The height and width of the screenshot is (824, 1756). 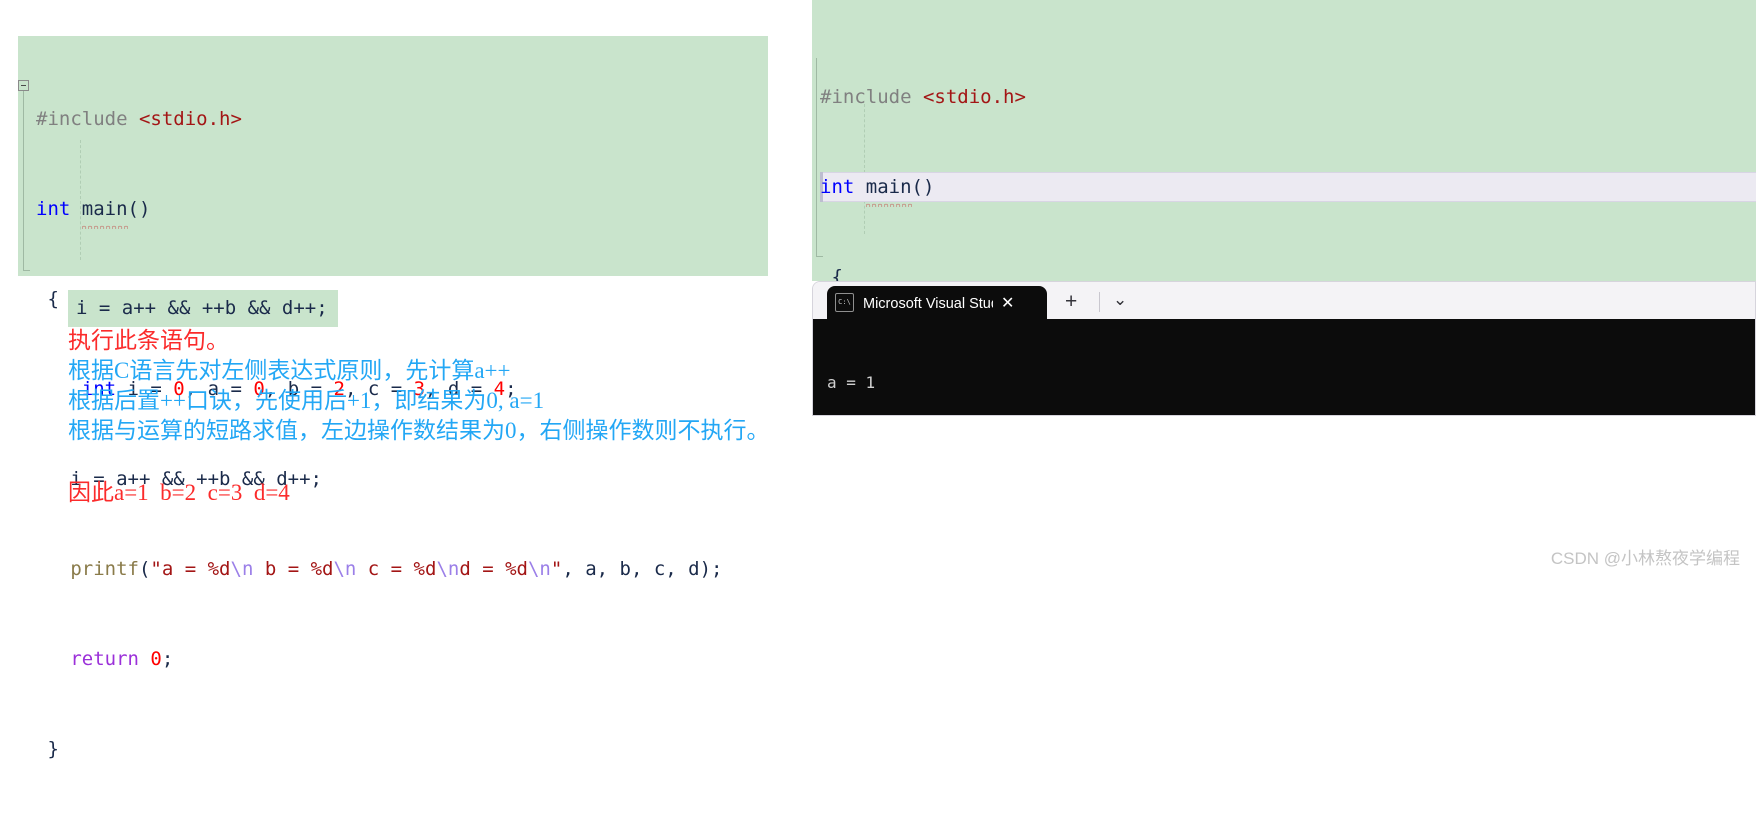 What do you see at coordinates (289, 370) in the screenshot?
I see `note-line-2: 根据C语言先对左侧表达式原则，先计算a++` at bounding box center [289, 370].